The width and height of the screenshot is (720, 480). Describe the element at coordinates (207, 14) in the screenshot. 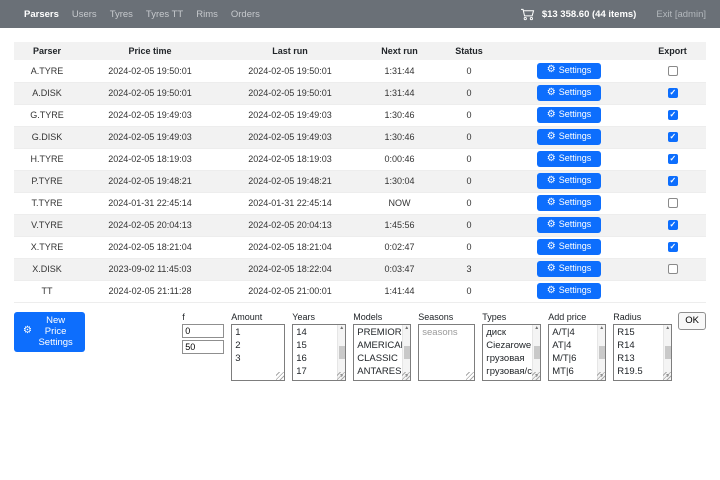

I see `nav-item-rims: Rims` at that location.